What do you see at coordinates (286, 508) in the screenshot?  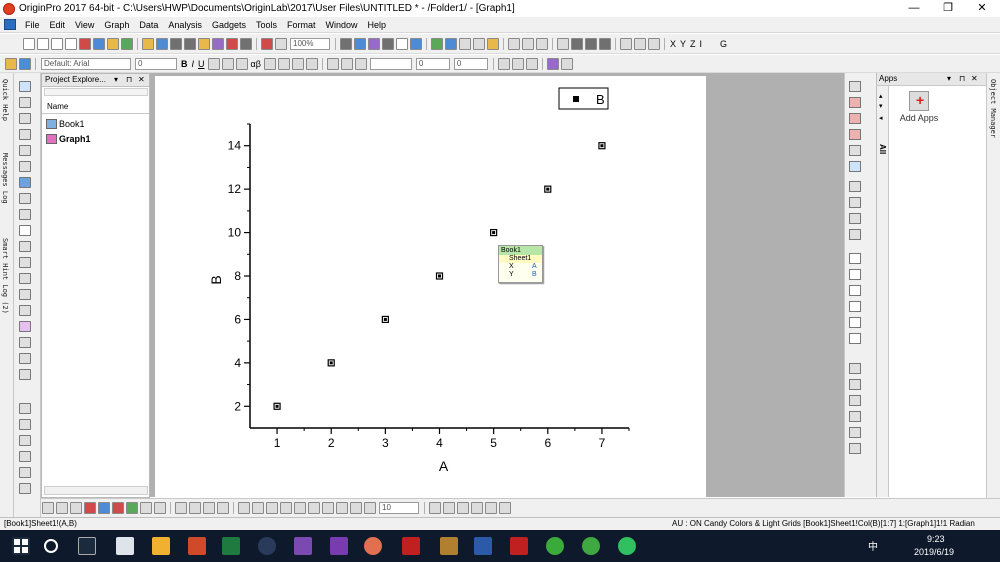 I see `3d-perspective-icon` at bounding box center [286, 508].